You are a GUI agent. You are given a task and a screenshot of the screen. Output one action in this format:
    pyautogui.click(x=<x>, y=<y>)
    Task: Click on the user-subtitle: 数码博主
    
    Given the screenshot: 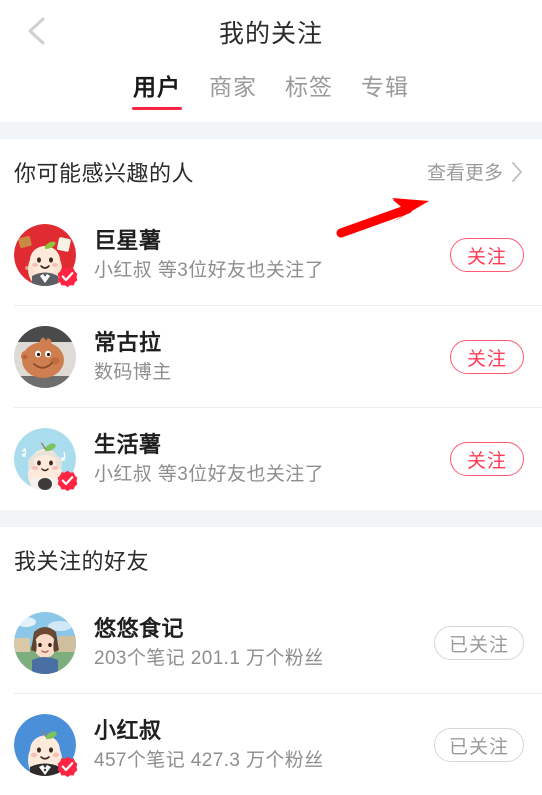 What is the action you would take?
    pyautogui.click(x=133, y=372)
    